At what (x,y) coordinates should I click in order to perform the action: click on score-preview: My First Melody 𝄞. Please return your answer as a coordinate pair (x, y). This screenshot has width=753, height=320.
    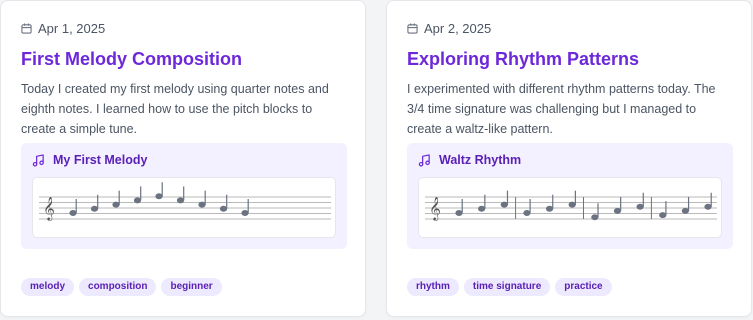
    Looking at the image, I should click on (184, 196).